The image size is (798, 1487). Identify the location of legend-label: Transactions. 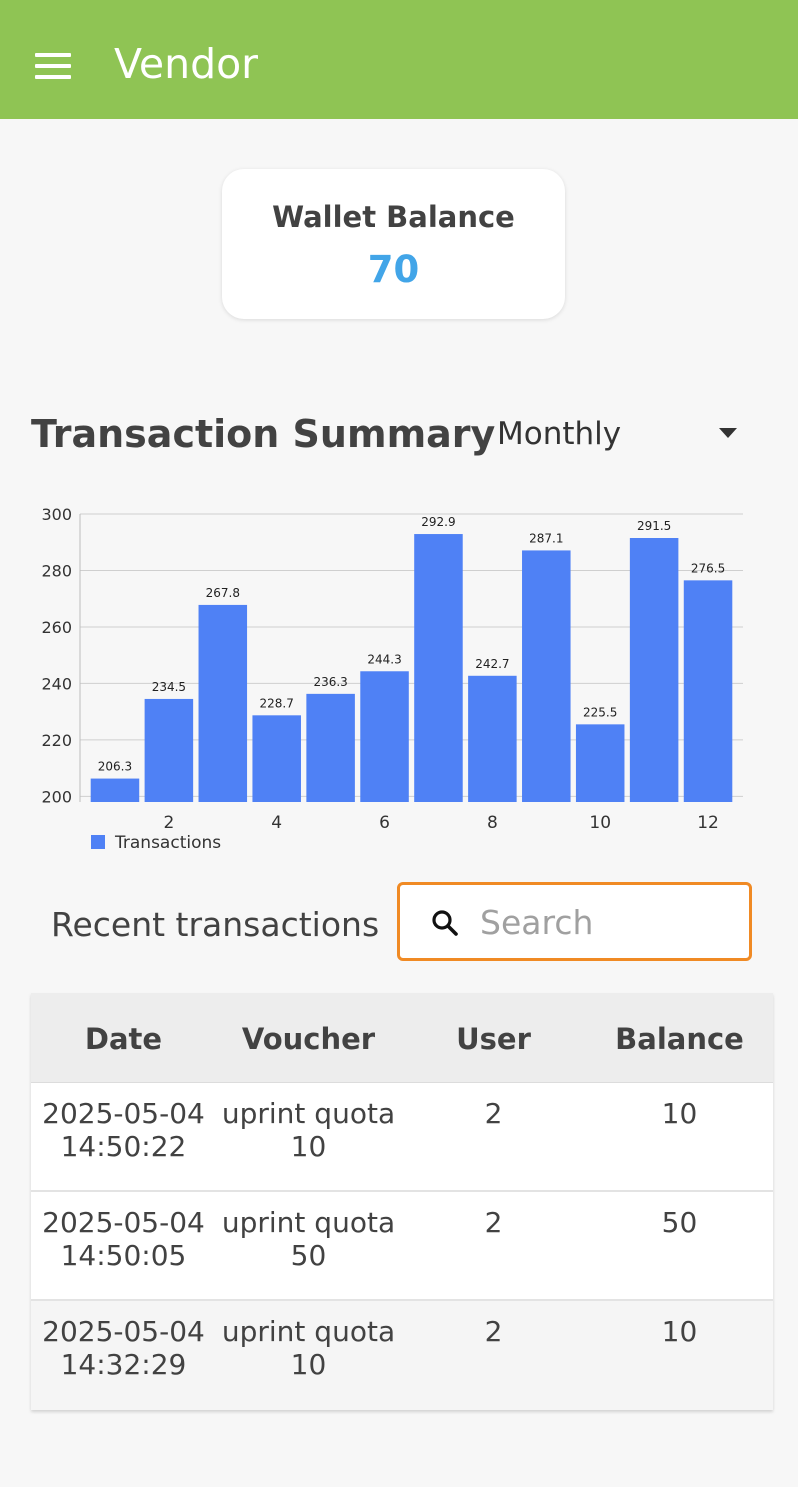
(167, 843).